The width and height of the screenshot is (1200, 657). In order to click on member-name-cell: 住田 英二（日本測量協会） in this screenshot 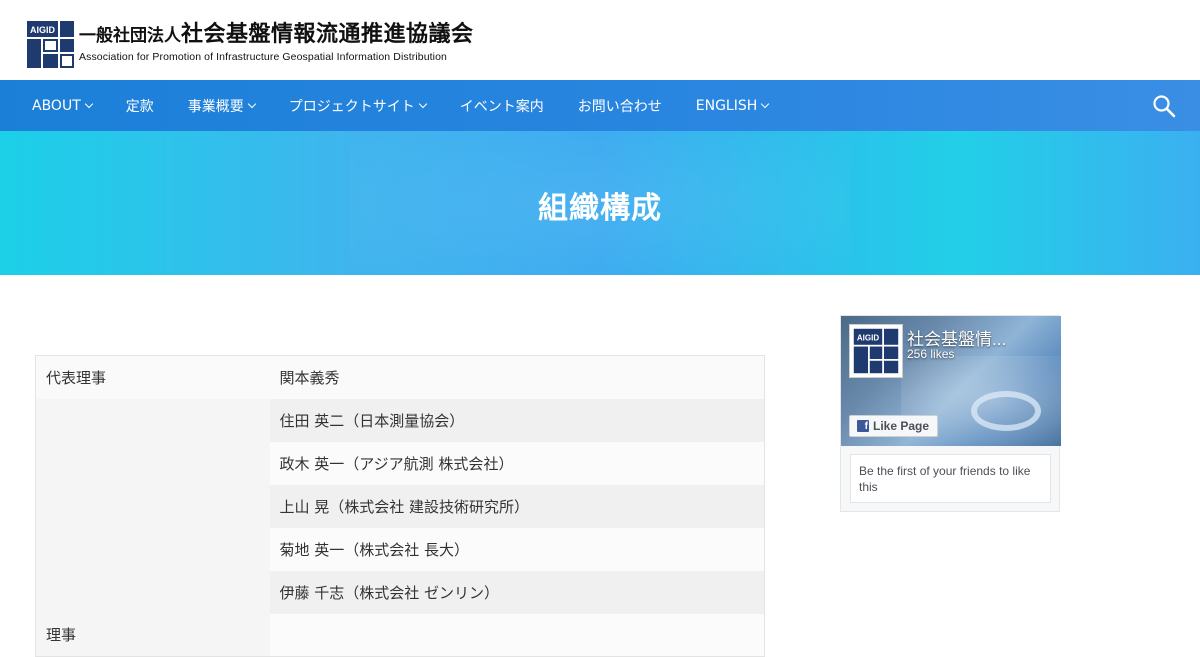, I will do `click(517, 420)`.